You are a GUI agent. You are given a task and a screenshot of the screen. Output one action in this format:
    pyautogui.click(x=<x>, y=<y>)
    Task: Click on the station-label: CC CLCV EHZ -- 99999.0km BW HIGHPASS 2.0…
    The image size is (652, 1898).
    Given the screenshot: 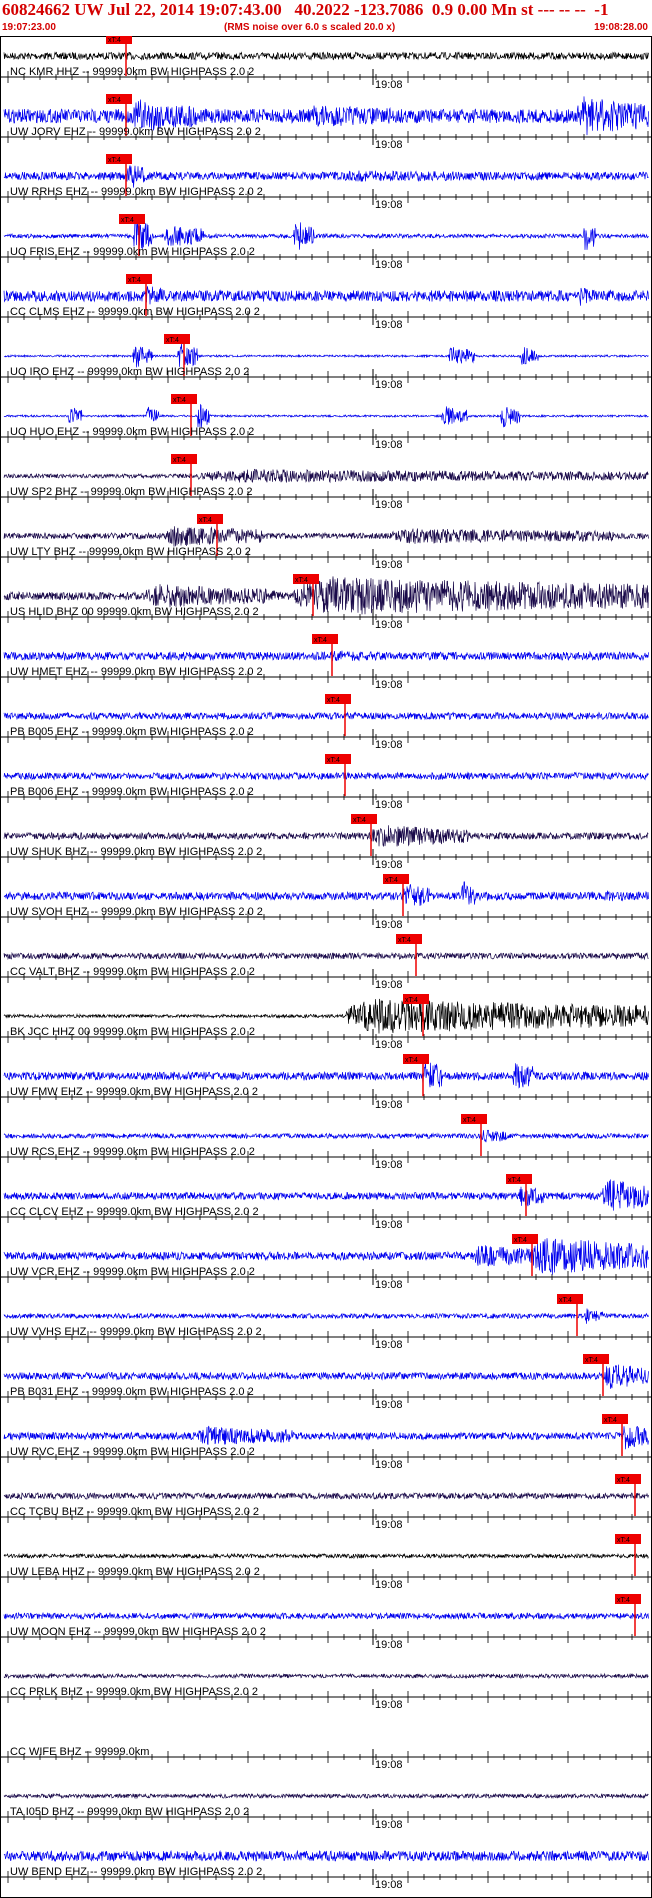 What is the action you would take?
    pyautogui.click(x=134, y=1212)
    